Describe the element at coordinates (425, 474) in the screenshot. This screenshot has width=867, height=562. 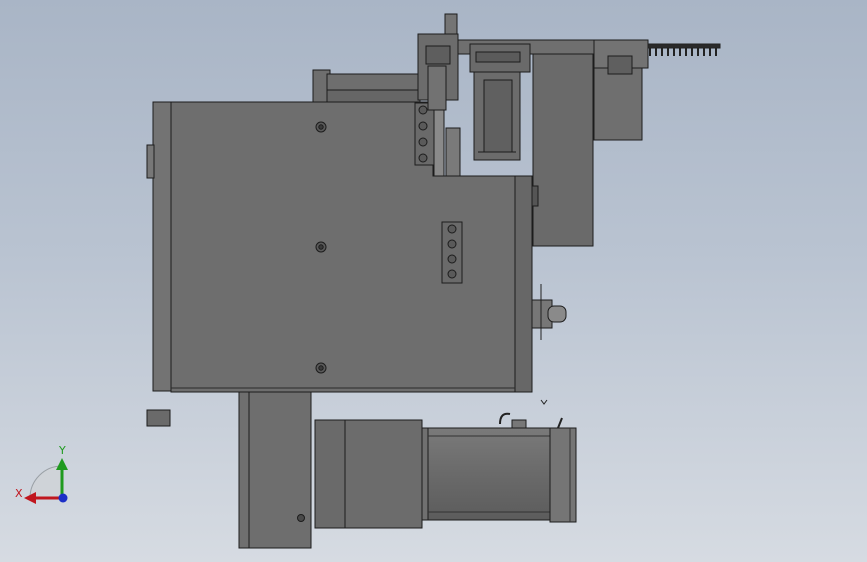
I see `lower-motor-neck` at that location.